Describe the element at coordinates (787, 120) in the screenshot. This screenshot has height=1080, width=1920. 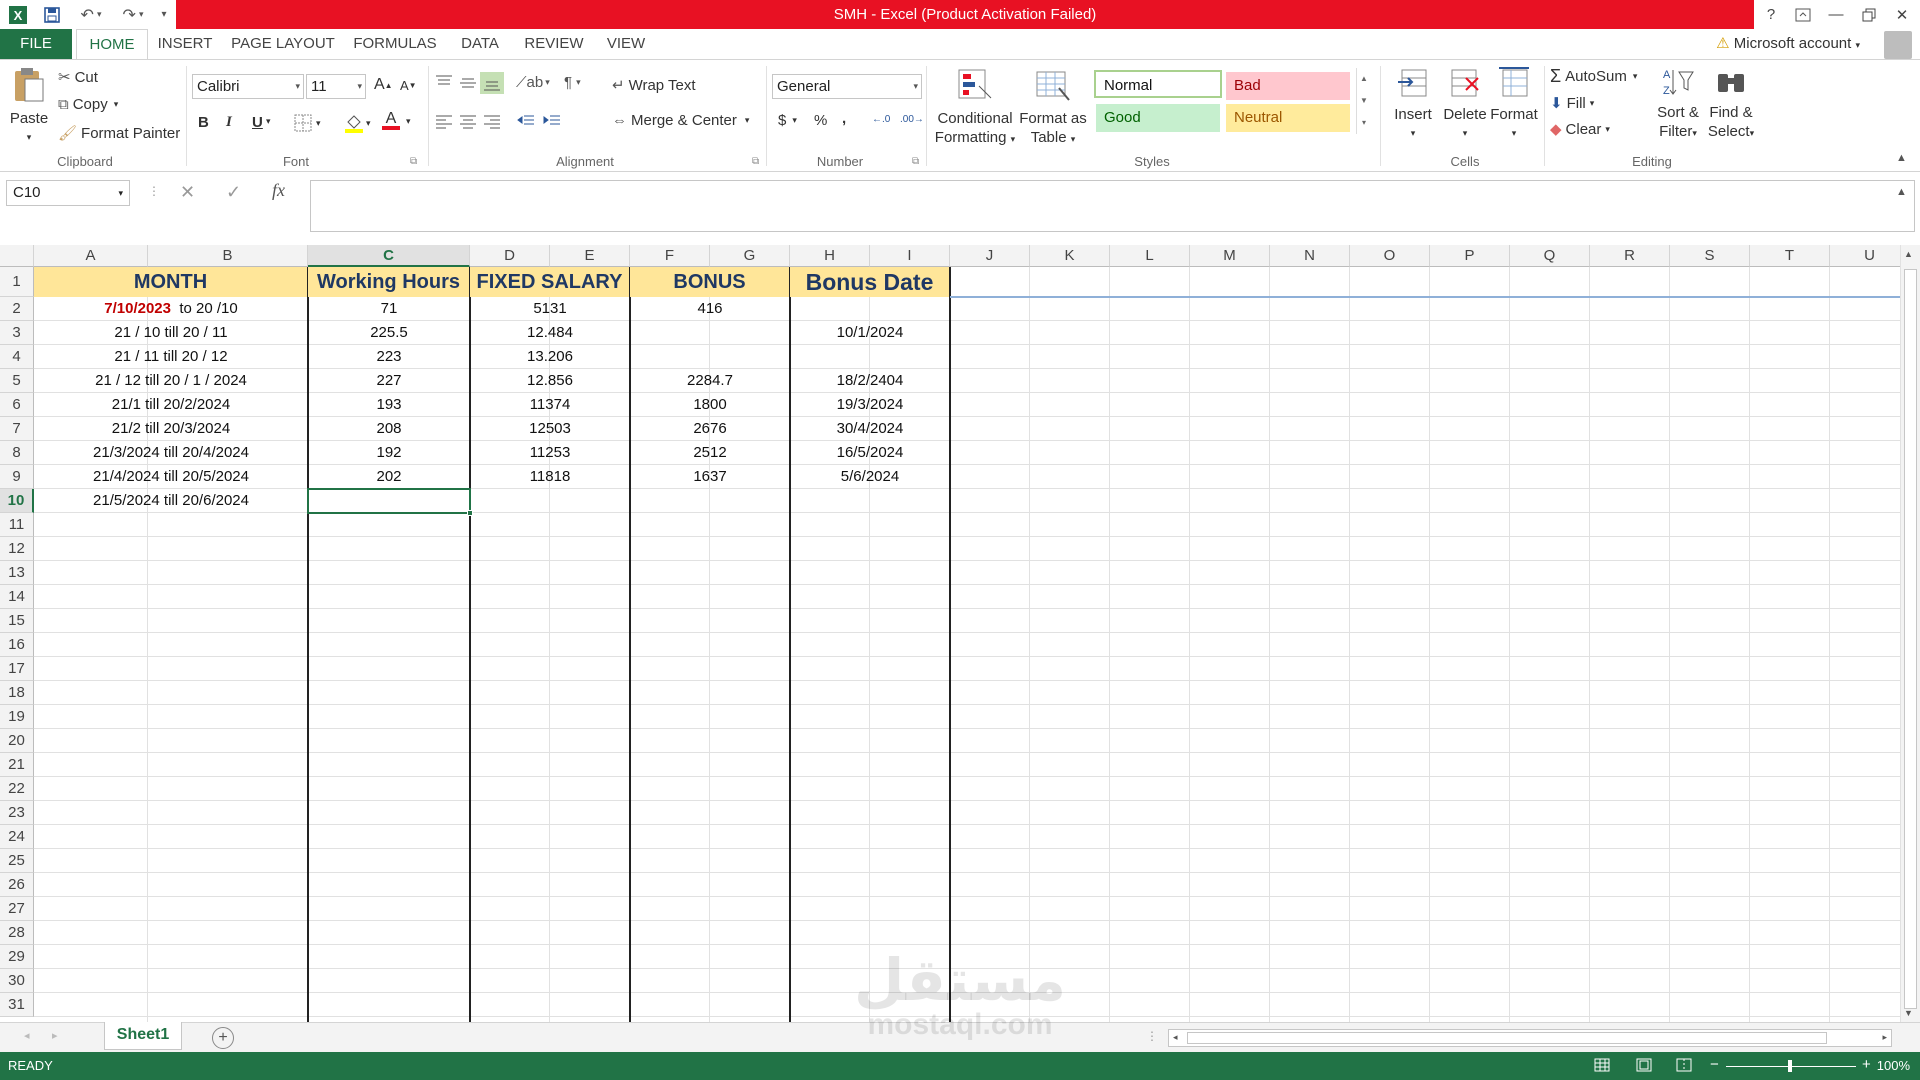
I see `currency-button: $ ▾` at that location.